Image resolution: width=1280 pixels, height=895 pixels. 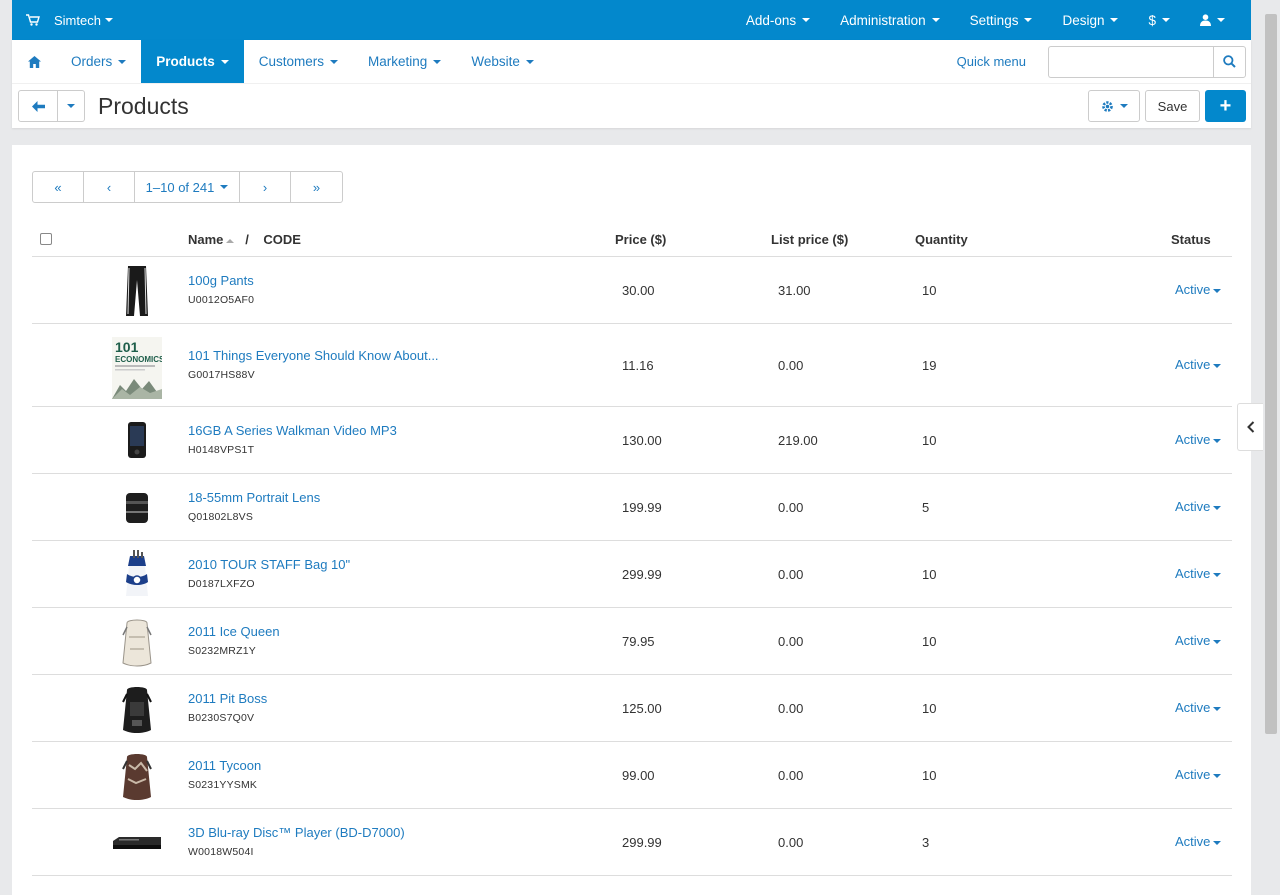 I want to click on tab-orders: Orders, so click(x=98, y=61).